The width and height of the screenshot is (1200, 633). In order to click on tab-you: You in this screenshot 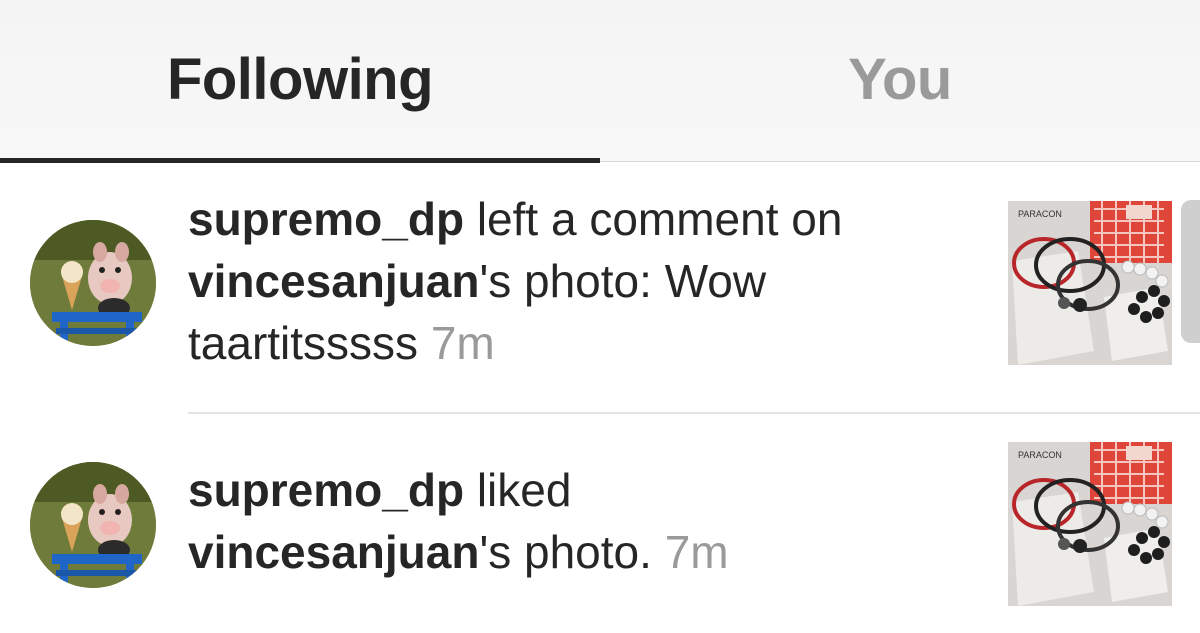, I will do `click(900, 81)`.